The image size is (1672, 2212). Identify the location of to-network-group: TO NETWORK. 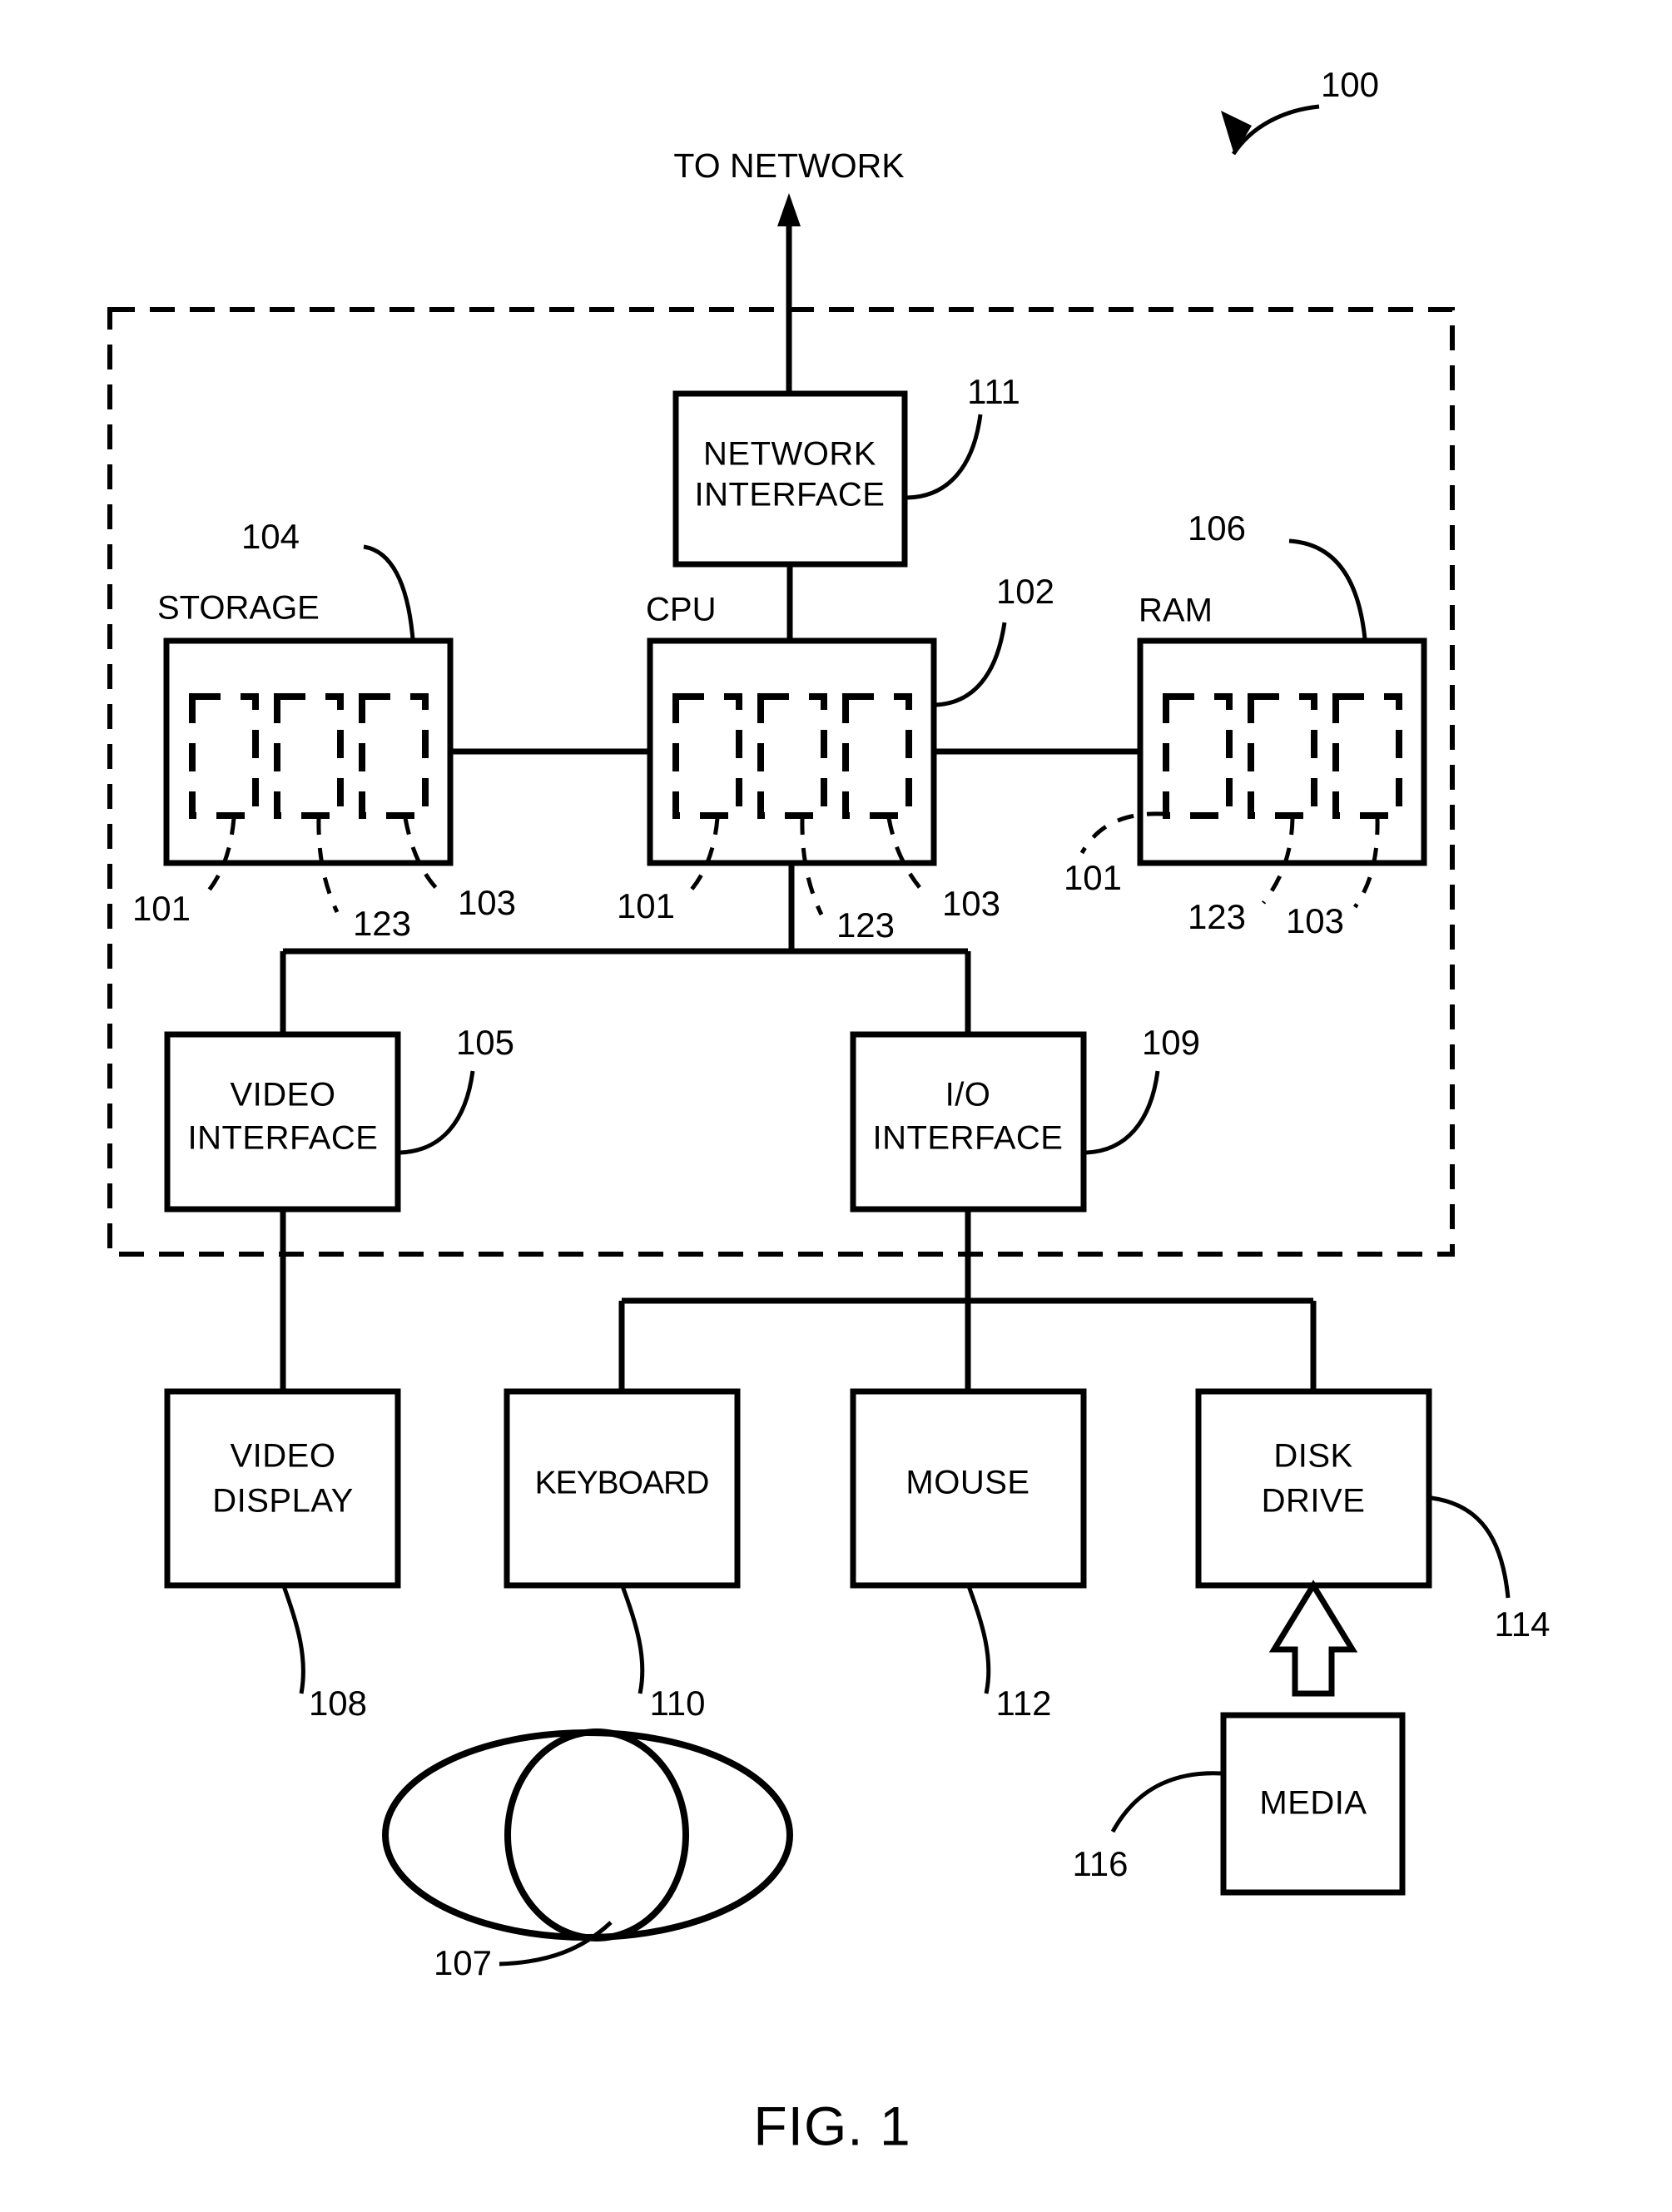
(789, 269).